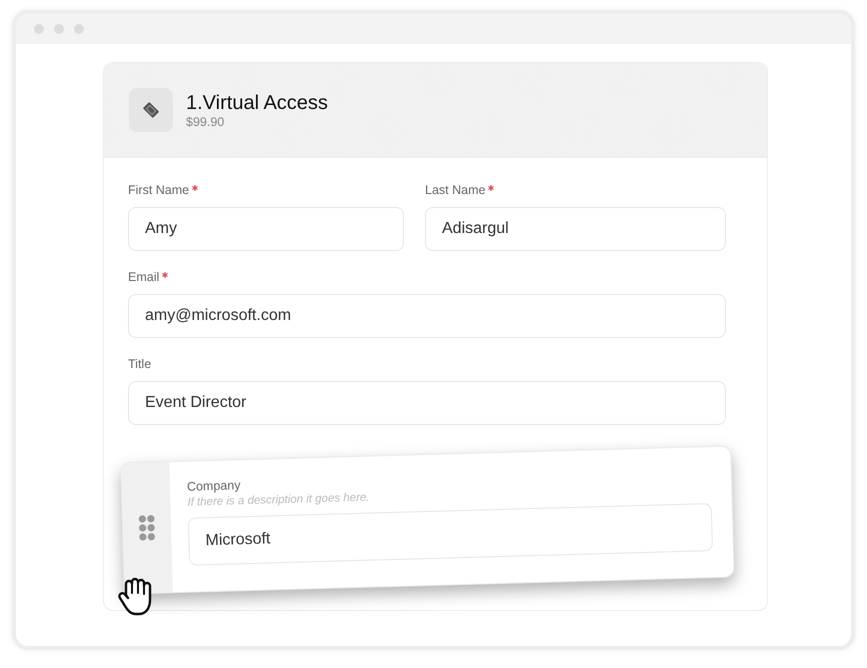 This screenshot has height=668, width=867. I want to click on field-label: First Name, so click(159, 190).